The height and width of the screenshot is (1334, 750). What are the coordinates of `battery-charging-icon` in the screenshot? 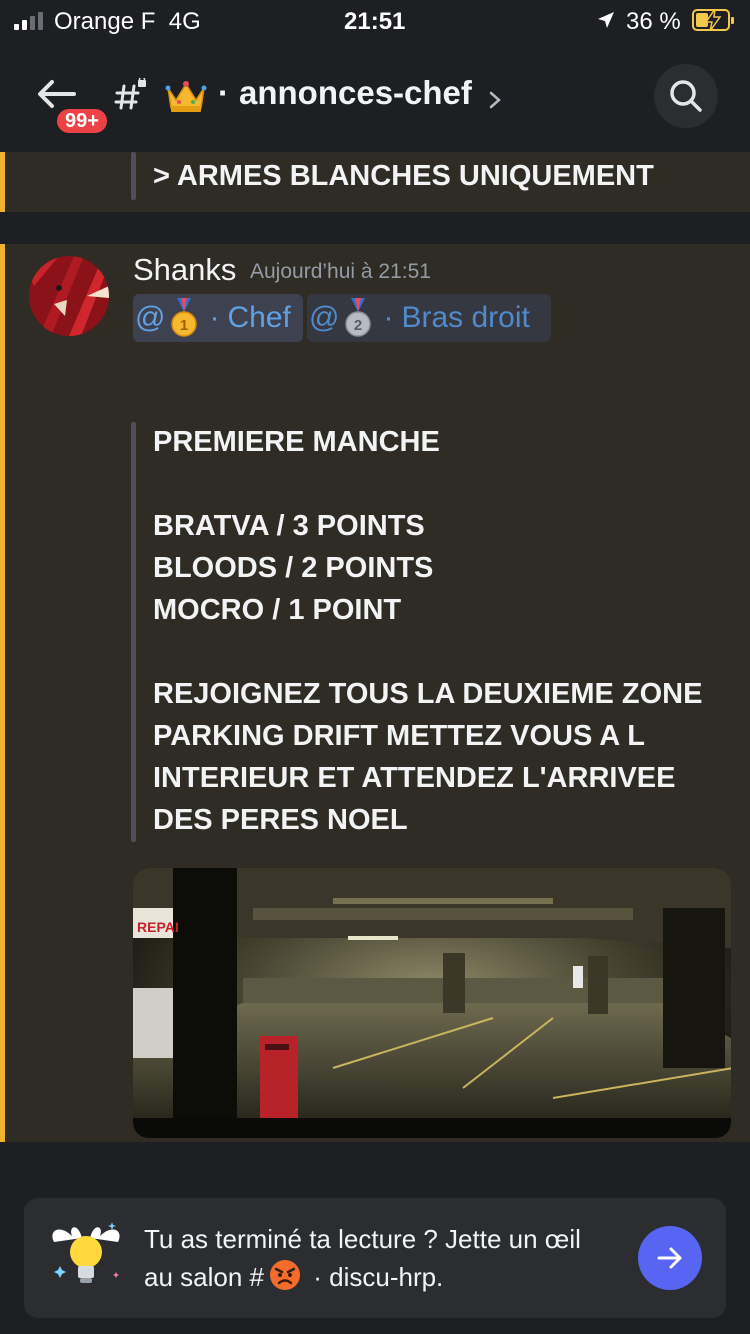 It's located at (713, 20).